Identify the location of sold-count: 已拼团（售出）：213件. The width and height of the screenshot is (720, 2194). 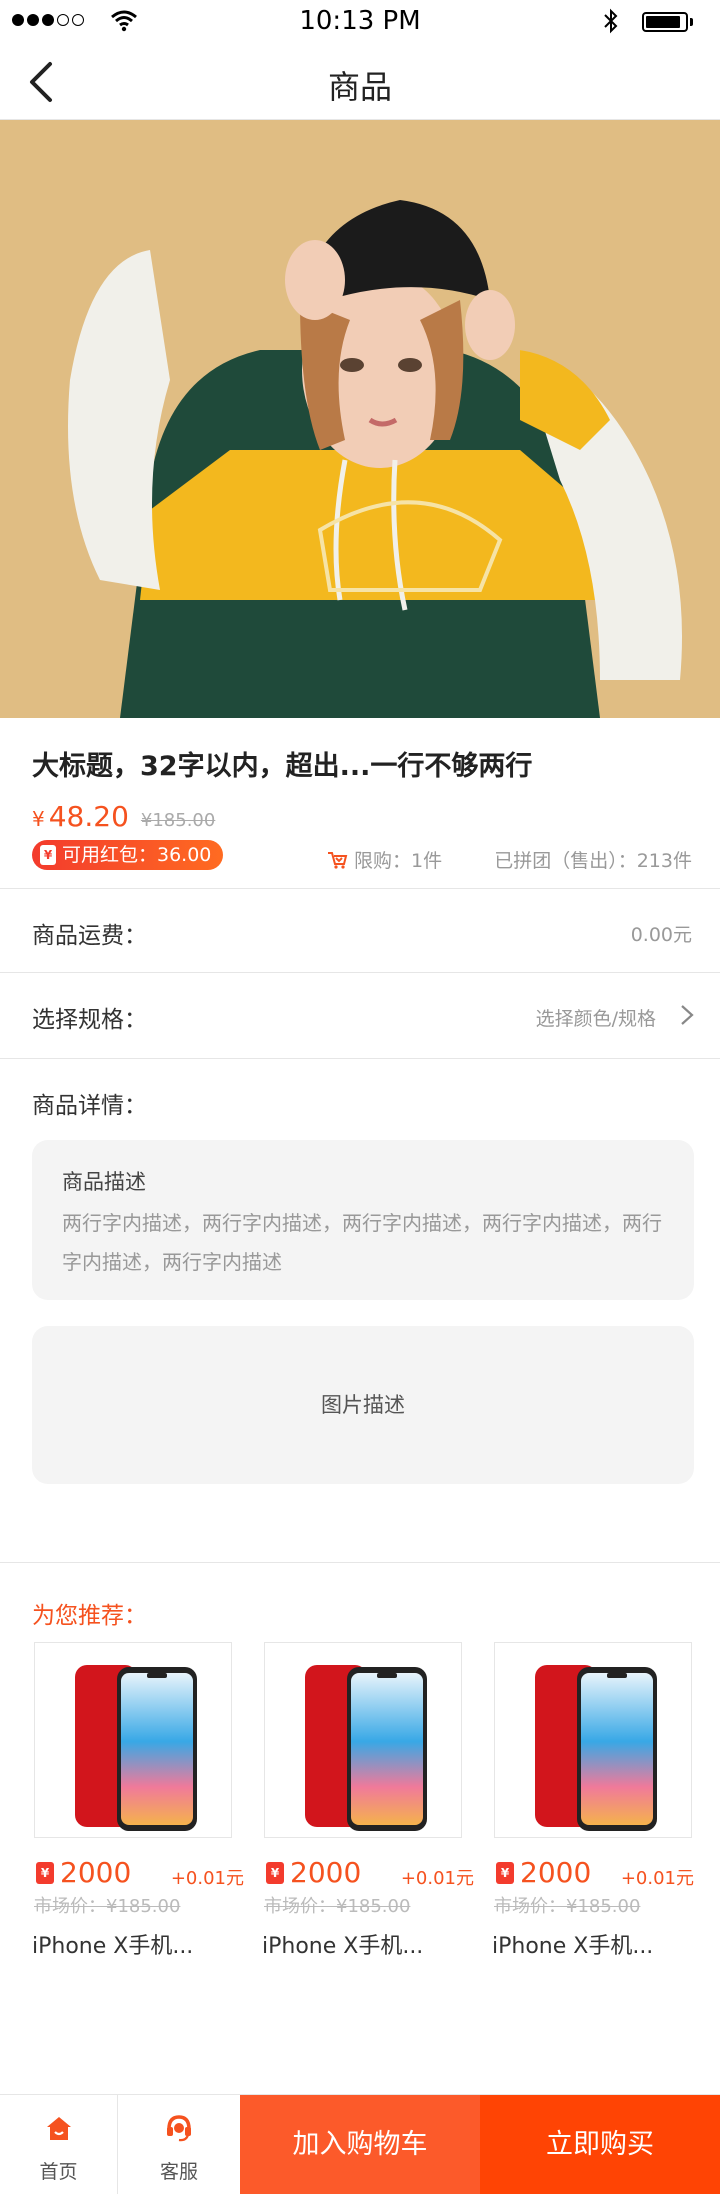
(593, 861).